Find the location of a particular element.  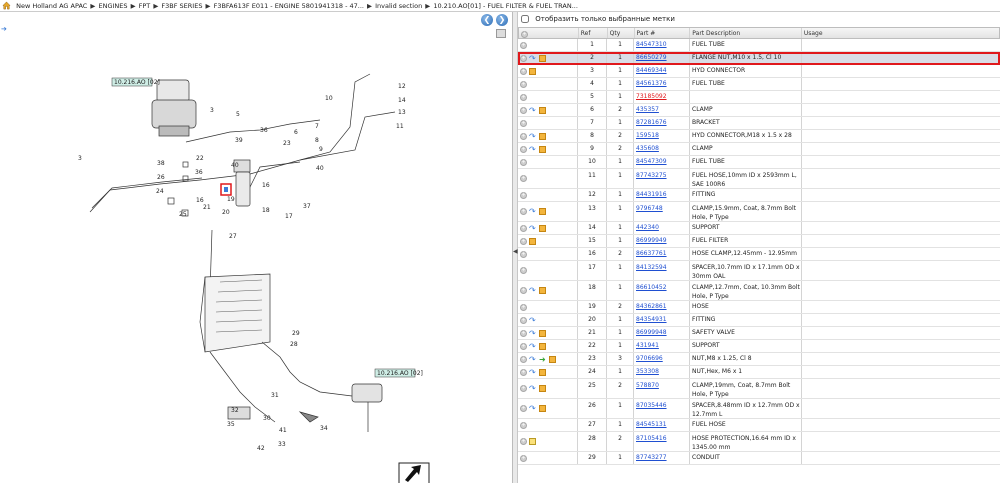

green-arrow-icon: ➜ is located at coordinates (543, 359).